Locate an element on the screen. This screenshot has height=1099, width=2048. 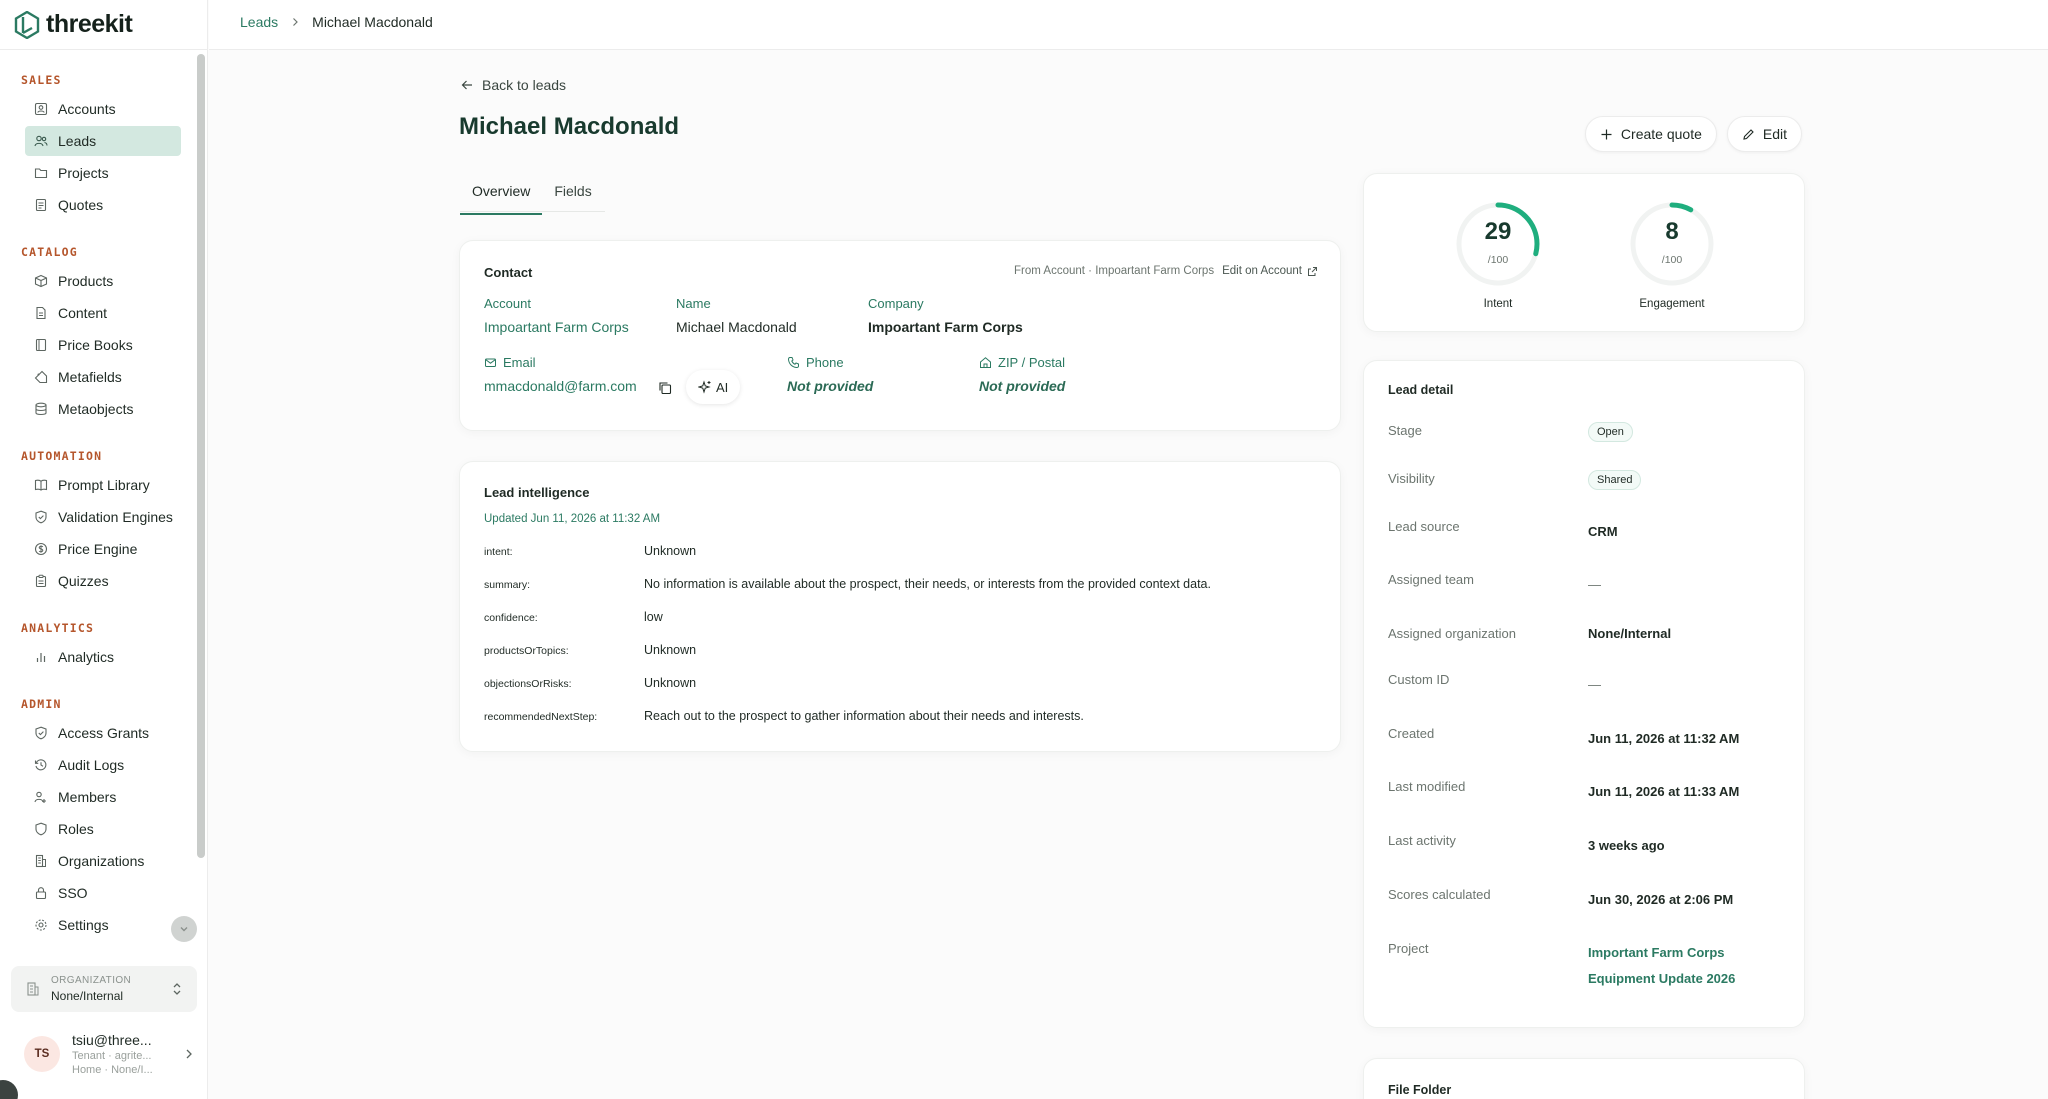
organization-switcher: ORGANIZATION None/Internal is located at coordinates (104, 989).